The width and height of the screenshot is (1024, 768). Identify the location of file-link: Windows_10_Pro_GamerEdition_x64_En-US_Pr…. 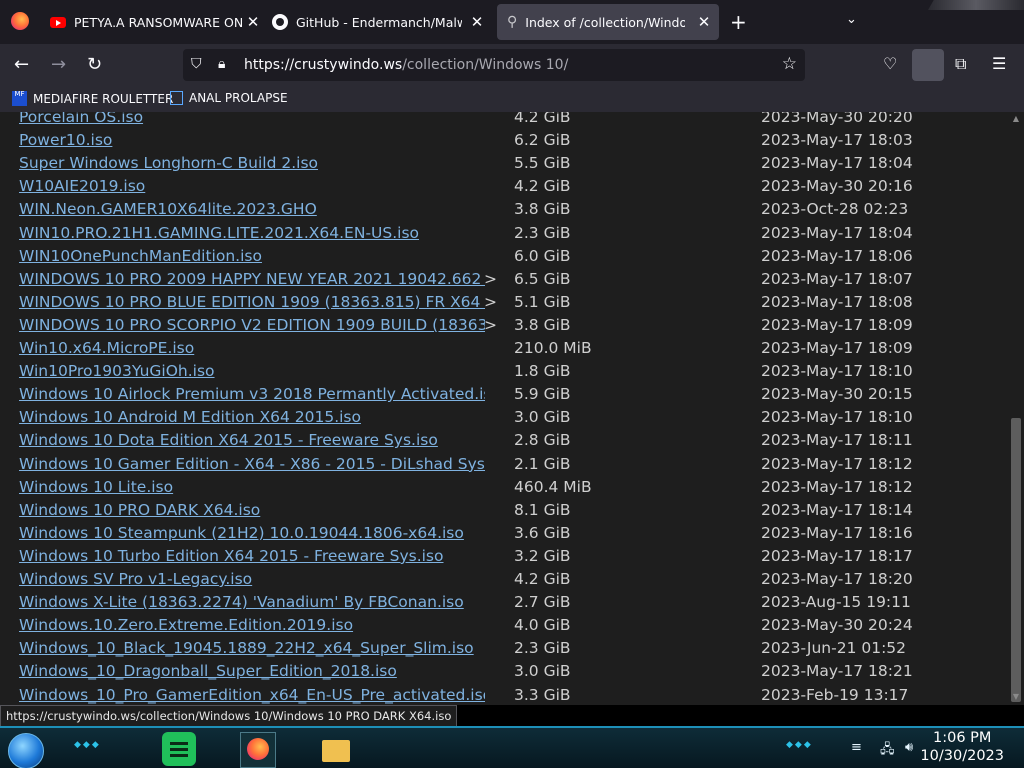
(252, 695).